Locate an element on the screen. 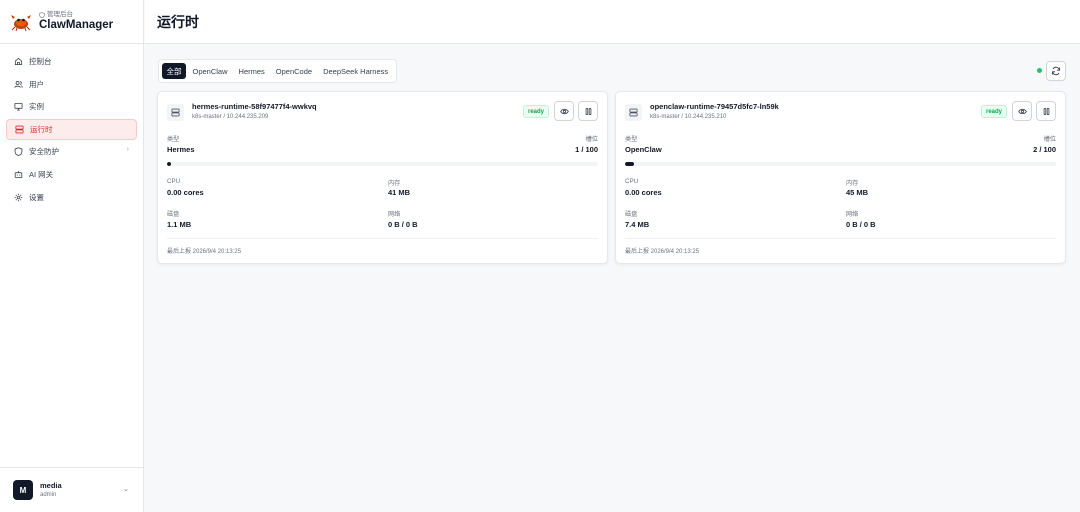 The height and width of the screenshot is (512, 1080). tab-openclaw: OpenClaw is located at coordinates (210, 71).